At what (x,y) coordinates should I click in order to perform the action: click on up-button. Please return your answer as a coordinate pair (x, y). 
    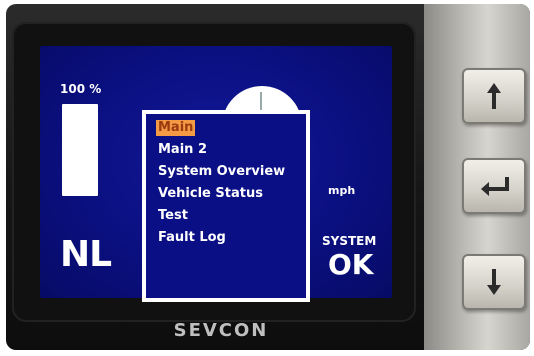
    Looking at the image, I should click on (494, 96).